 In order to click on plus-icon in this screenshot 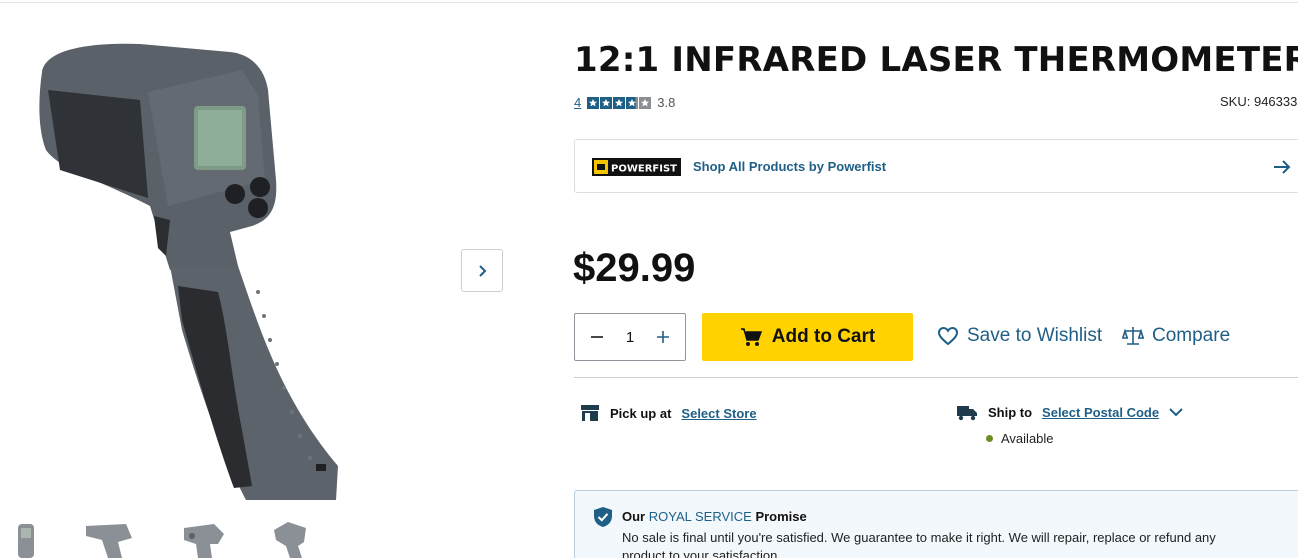, I will do `click(663, 337)`.